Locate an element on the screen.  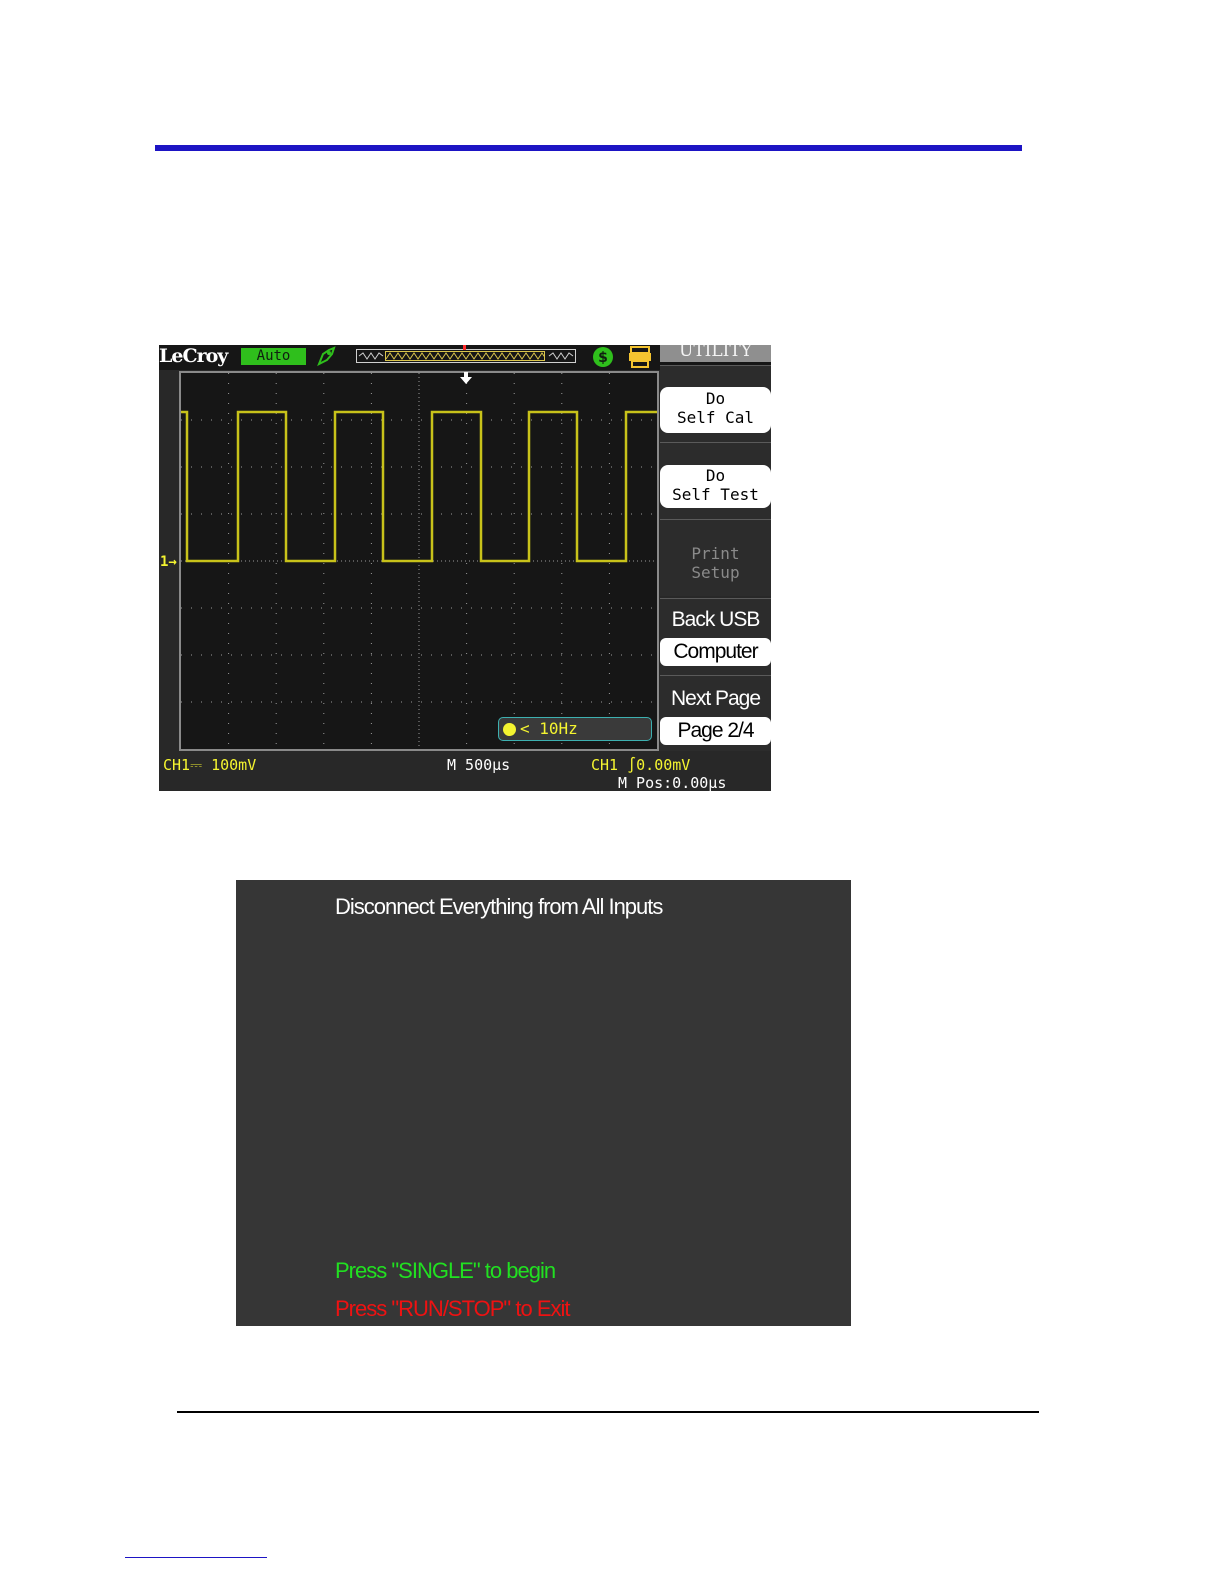
self-cal-line1: Do is located at coordinates (715, 398).